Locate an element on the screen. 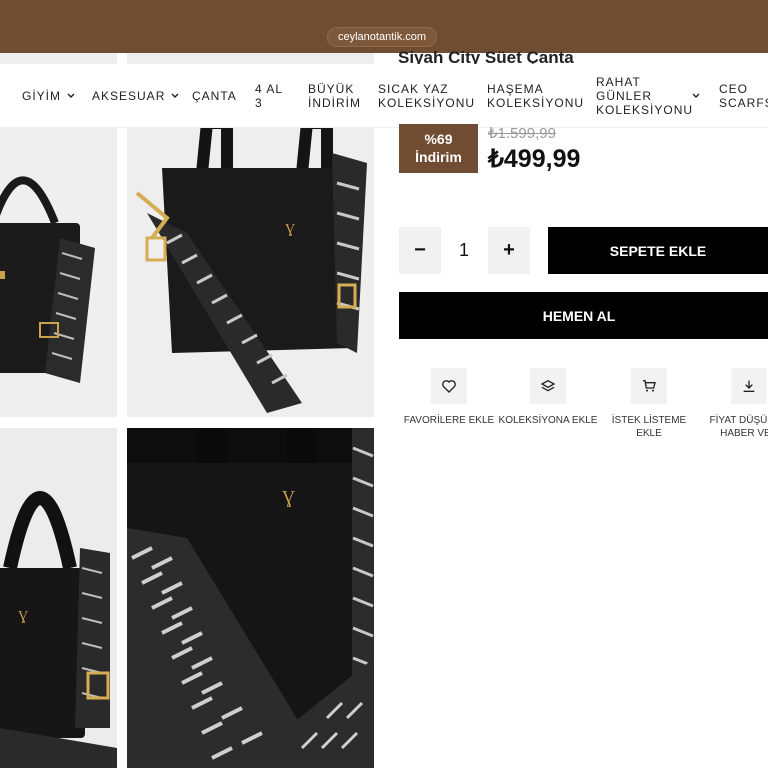  nav-label: CEO SCARFS is located at coordinates (743, 96).